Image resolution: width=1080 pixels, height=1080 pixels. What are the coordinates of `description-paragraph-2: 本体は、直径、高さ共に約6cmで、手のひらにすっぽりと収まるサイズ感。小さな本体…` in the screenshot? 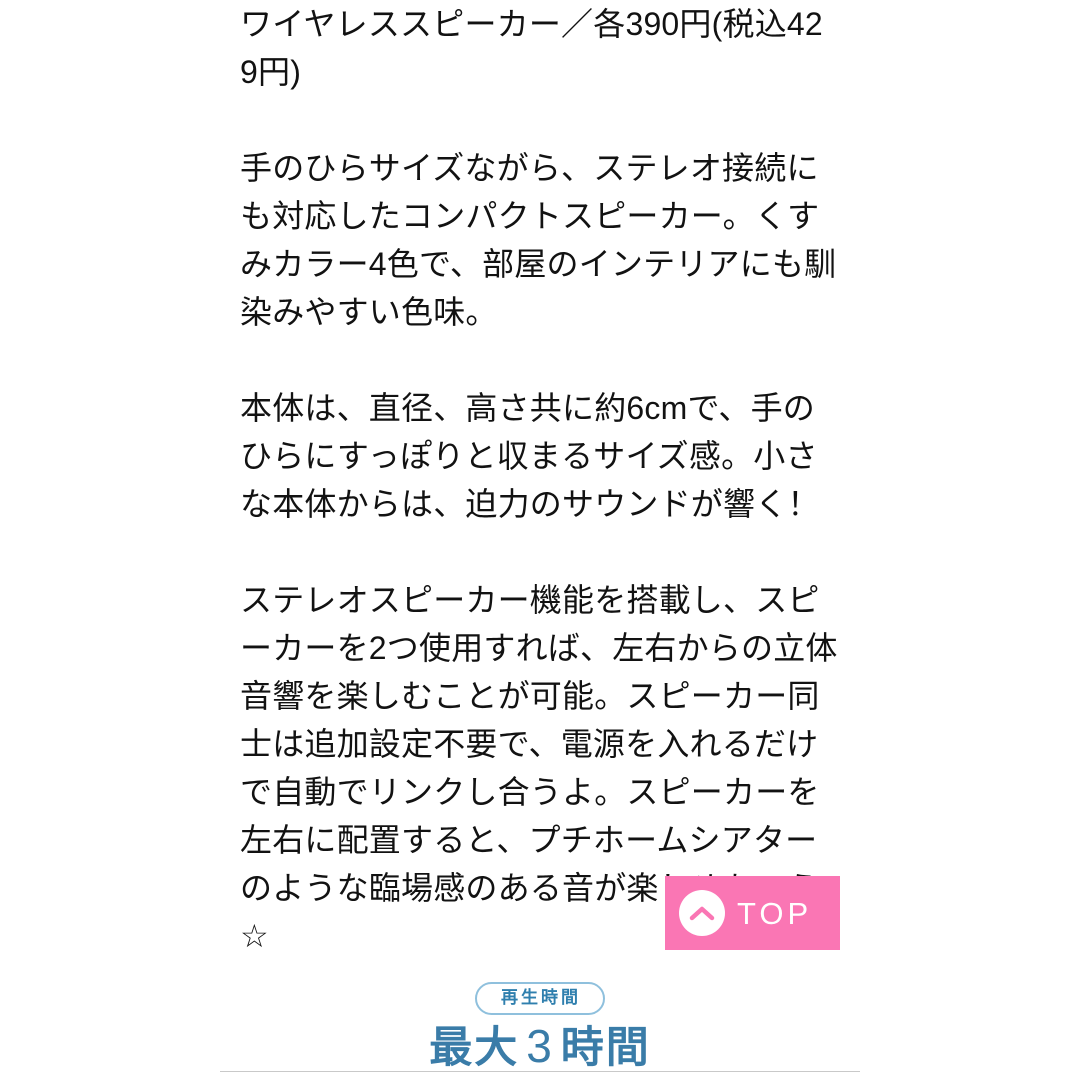 It's located at (530, 456).